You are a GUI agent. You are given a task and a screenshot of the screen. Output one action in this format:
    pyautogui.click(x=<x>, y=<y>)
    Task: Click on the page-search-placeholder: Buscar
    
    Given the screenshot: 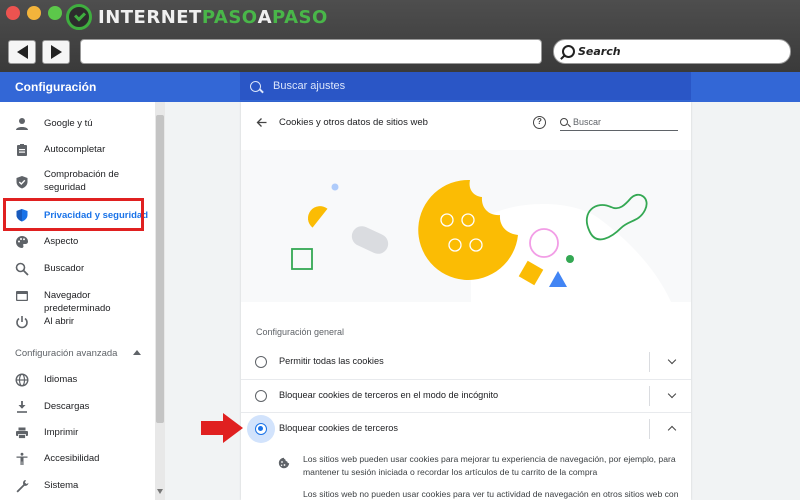 What is the action you would take?
    pyautogui.click(x=587, y=122)
    